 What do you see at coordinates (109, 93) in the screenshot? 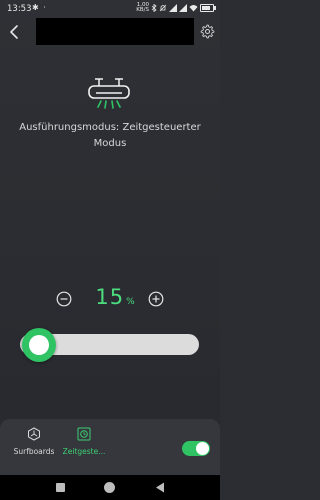
I see `air-conditioner-icon` at bounding box center [109, 93].